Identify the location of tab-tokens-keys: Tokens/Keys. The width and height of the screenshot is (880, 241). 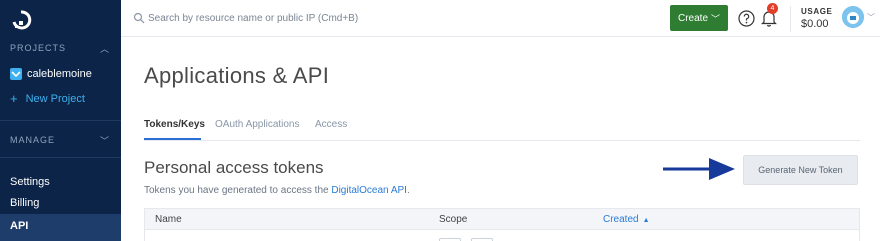
(174, 124).